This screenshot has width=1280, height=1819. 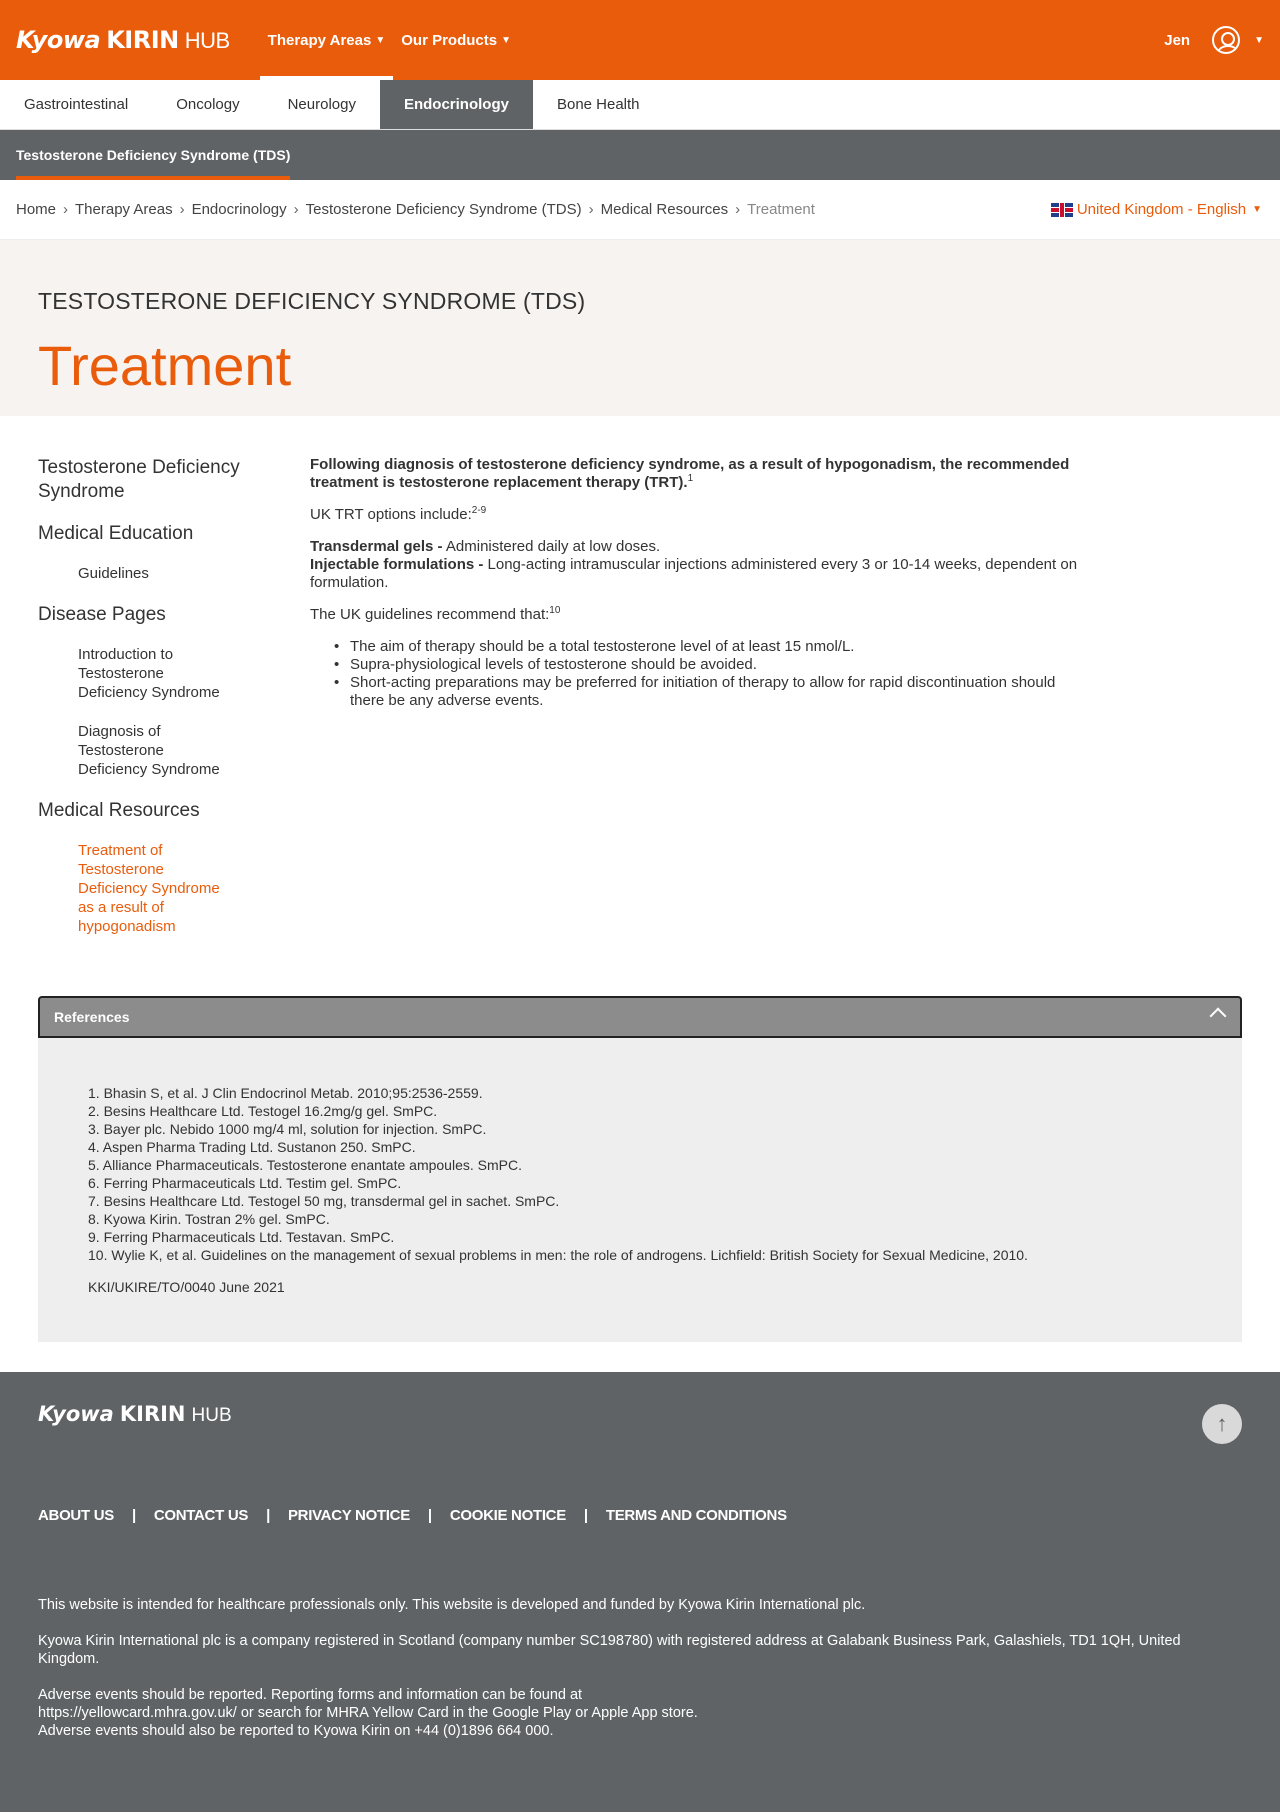 What do you see at coordinates (76, 104) in the screenshot?
I see `tab-gastrointestinal: Gastrointestinal` at bounding box center [76, 104].